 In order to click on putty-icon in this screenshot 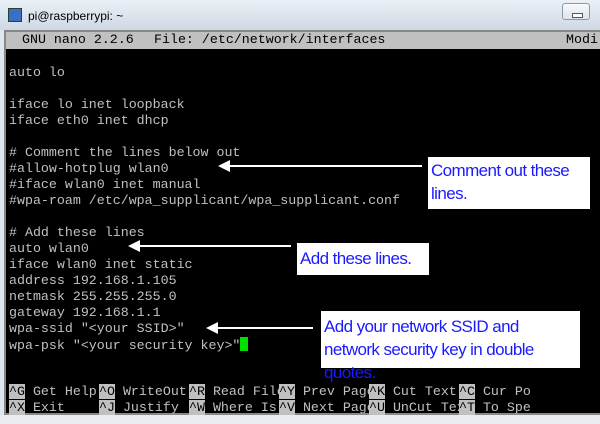, I will do `click(15, 15)`.